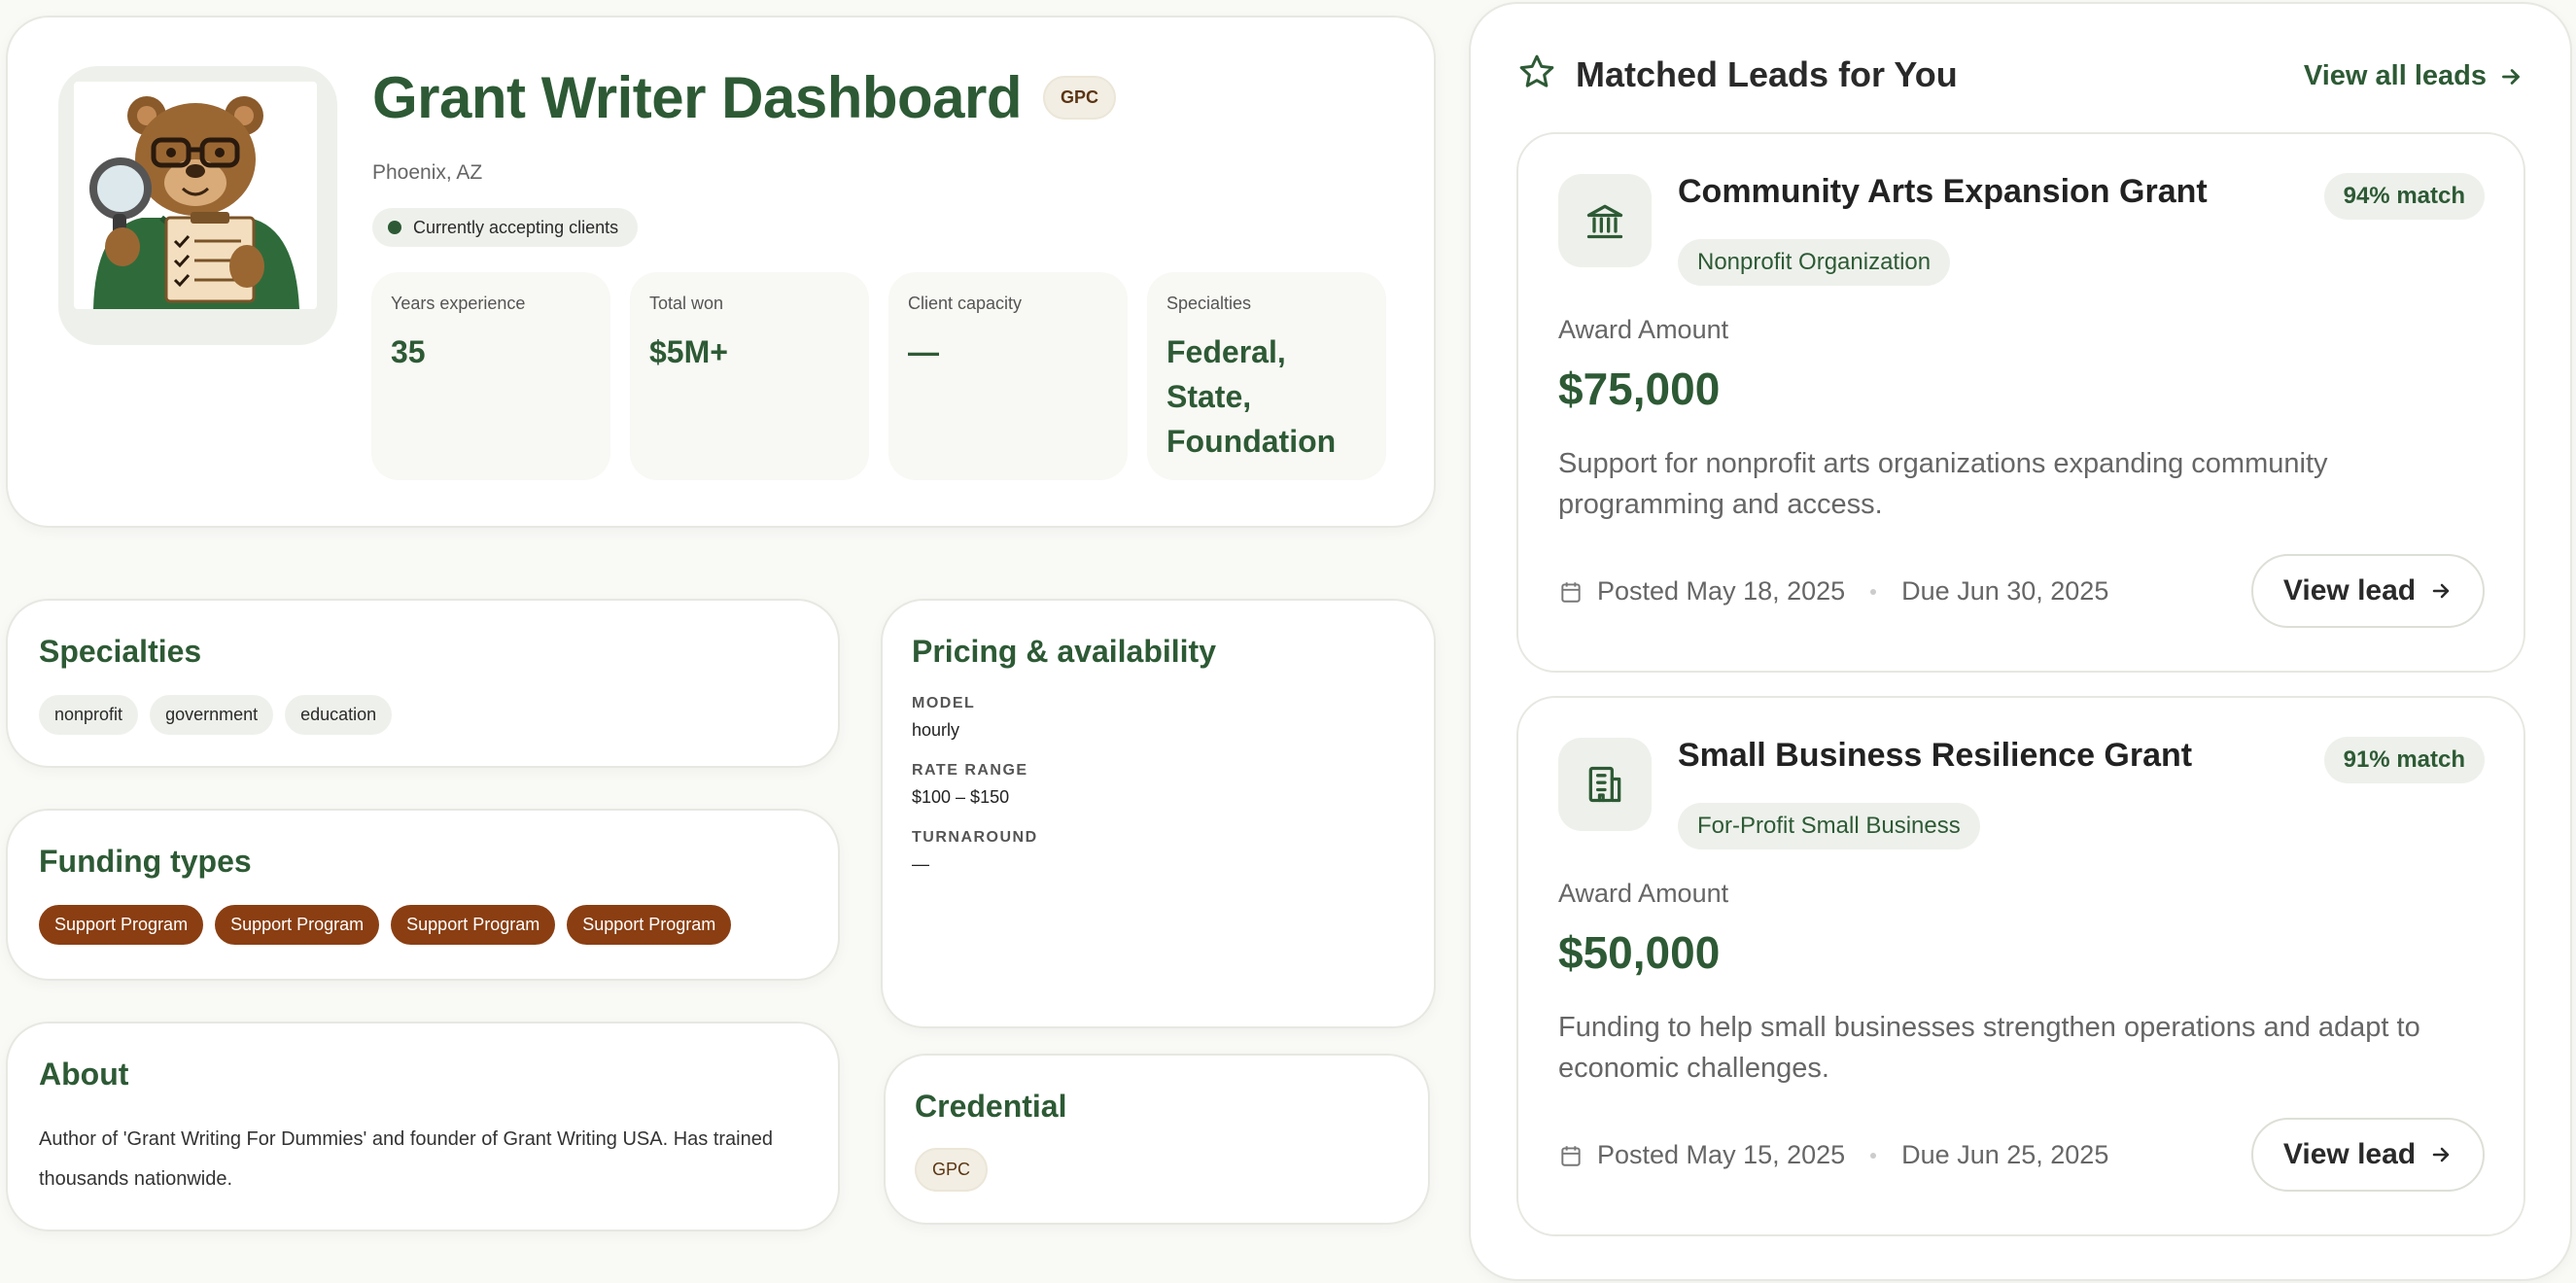 The width and height of the screenshot is (2576, 1283). Describe the element at coordinates (1829, 827) in the screenshot. I see `lead-category-badge: For-Profit Small Business` at that location.